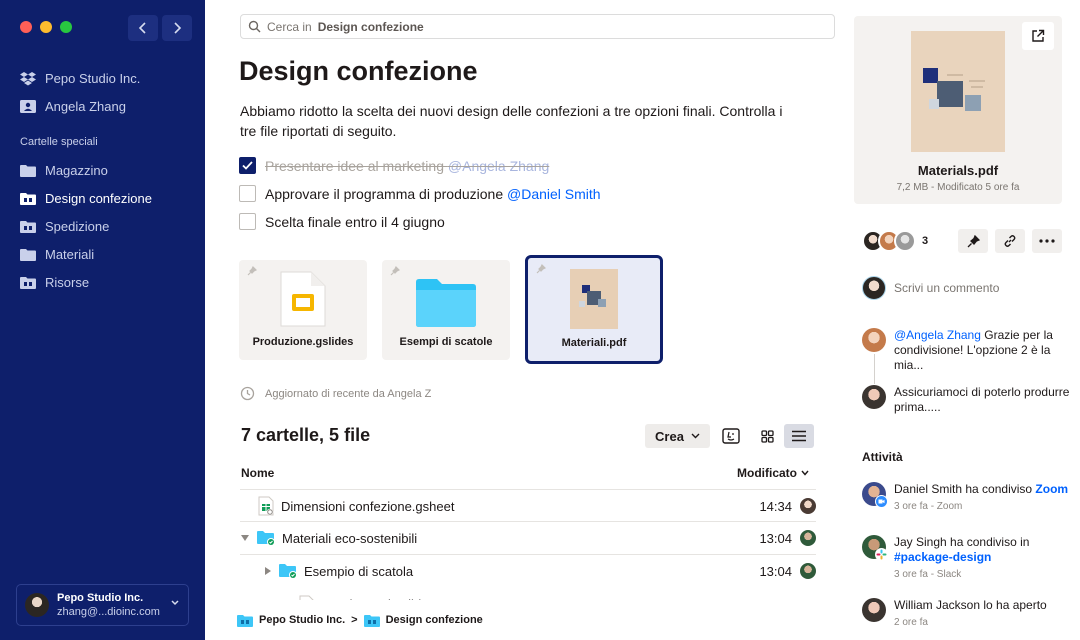 The image size is (1080, 640). I want to click on desktop-view-button, so click(731, 436).